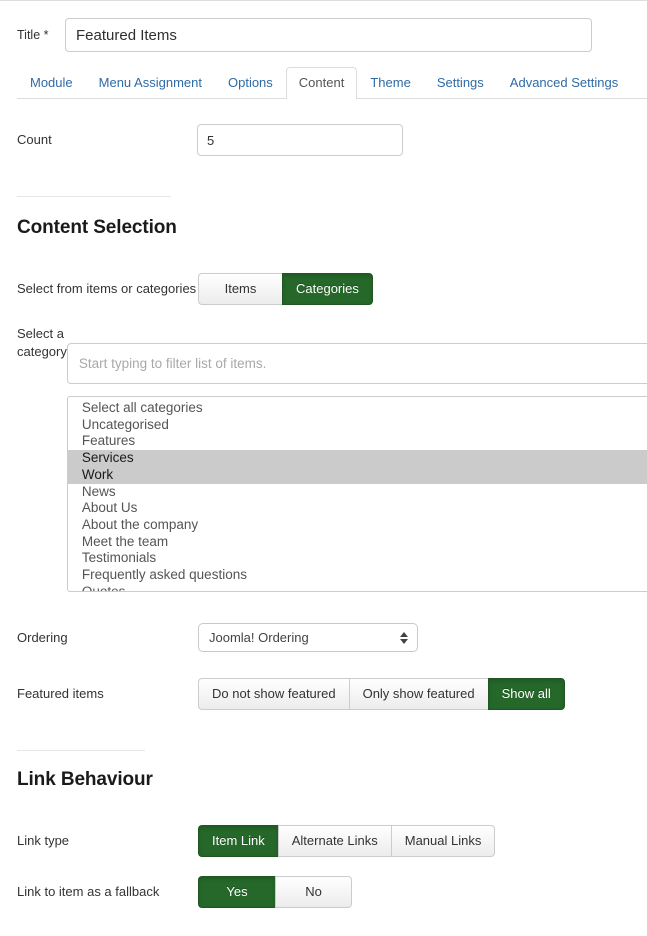 This screenshot has width=647, height=936. I want to click on select-from-option-items: Items, so click(240, 289).